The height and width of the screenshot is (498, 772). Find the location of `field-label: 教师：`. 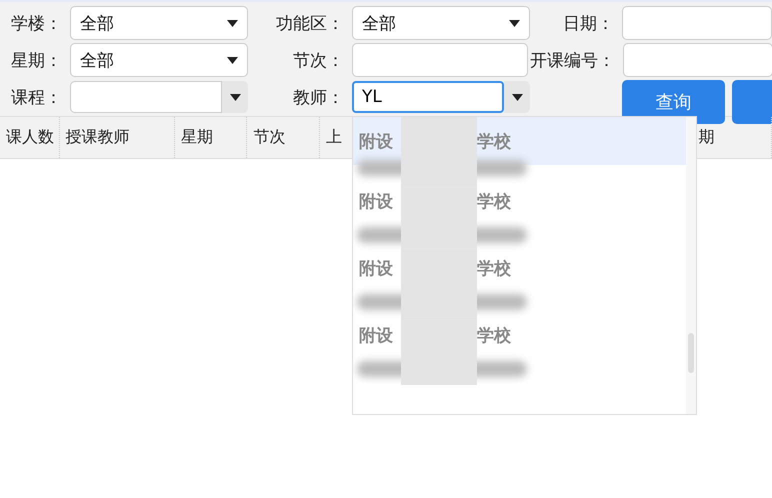

field-label: 教师： is located at coordinates (318, 97).